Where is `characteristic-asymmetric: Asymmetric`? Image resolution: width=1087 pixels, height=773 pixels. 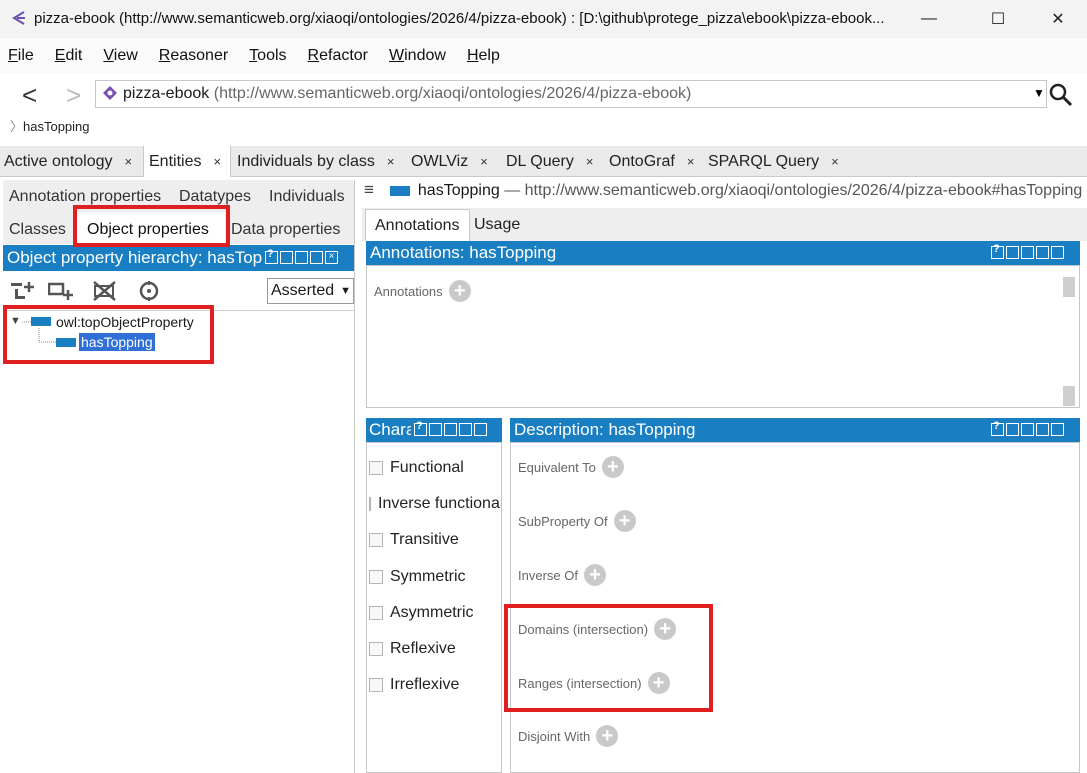 characteristic-asymmetric: Asymmetric is located at coordinates (421, 613).